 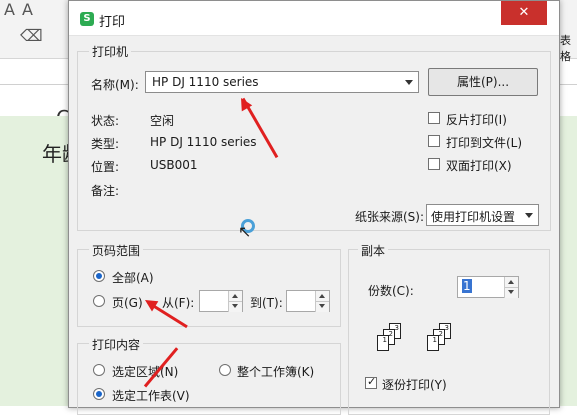 I want to click on page-range-group-title: 页码范围, so click(x=116, y=250).